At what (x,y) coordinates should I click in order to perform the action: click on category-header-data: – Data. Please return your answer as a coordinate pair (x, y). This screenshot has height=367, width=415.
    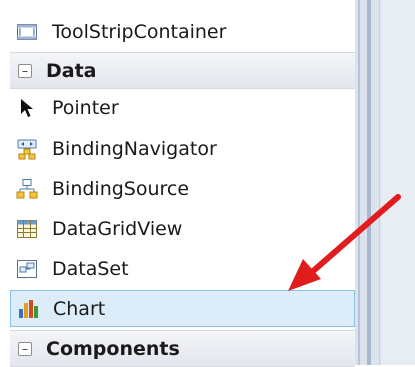
    Looking at the image, I should click on (182, 70).